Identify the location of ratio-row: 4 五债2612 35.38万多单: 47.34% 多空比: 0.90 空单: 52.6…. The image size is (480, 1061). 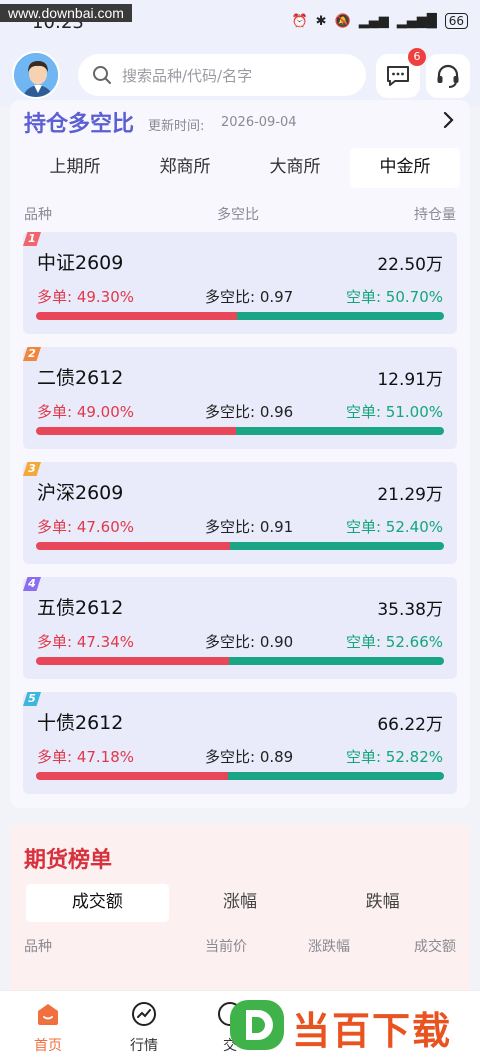
(240, 628).